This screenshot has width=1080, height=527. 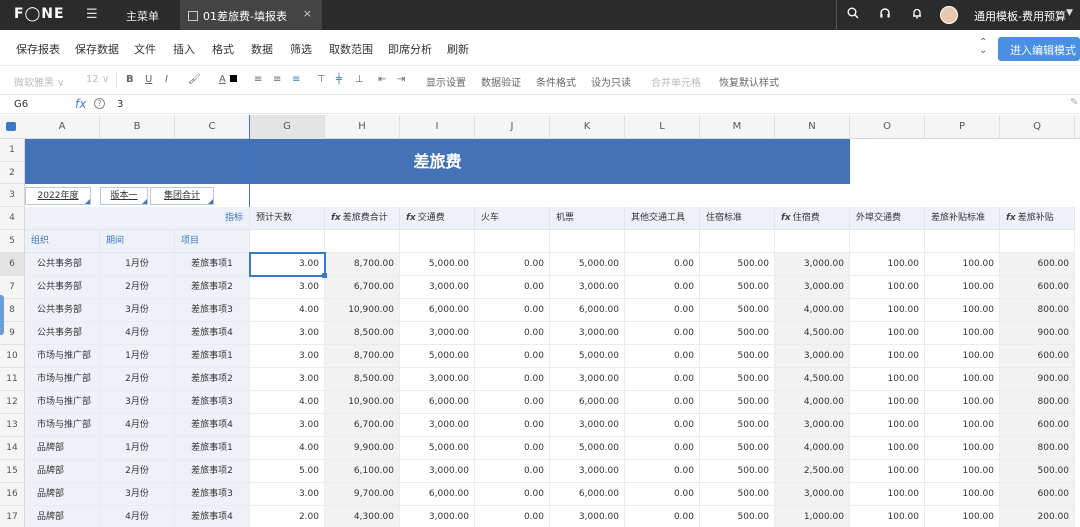 What do you see at coordinates (21, 104) in the screenshot?
I see `cell-reference: G6` at bounding box center [21, 104].